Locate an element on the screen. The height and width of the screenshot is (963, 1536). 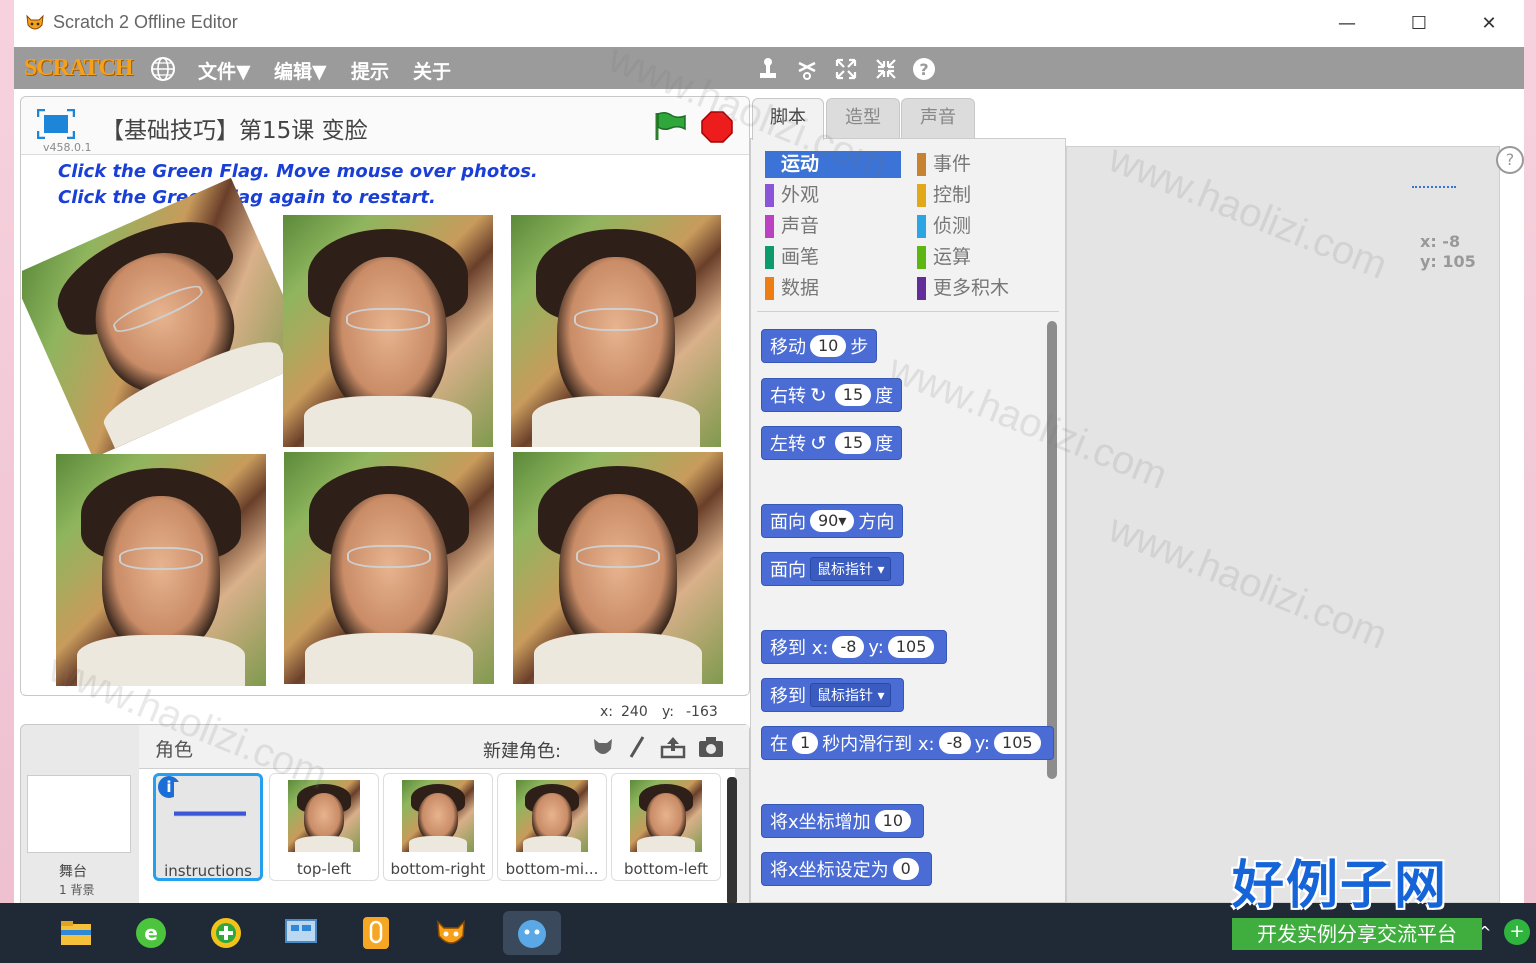
category-operators: 运算 is located at coordinates (985, 257).